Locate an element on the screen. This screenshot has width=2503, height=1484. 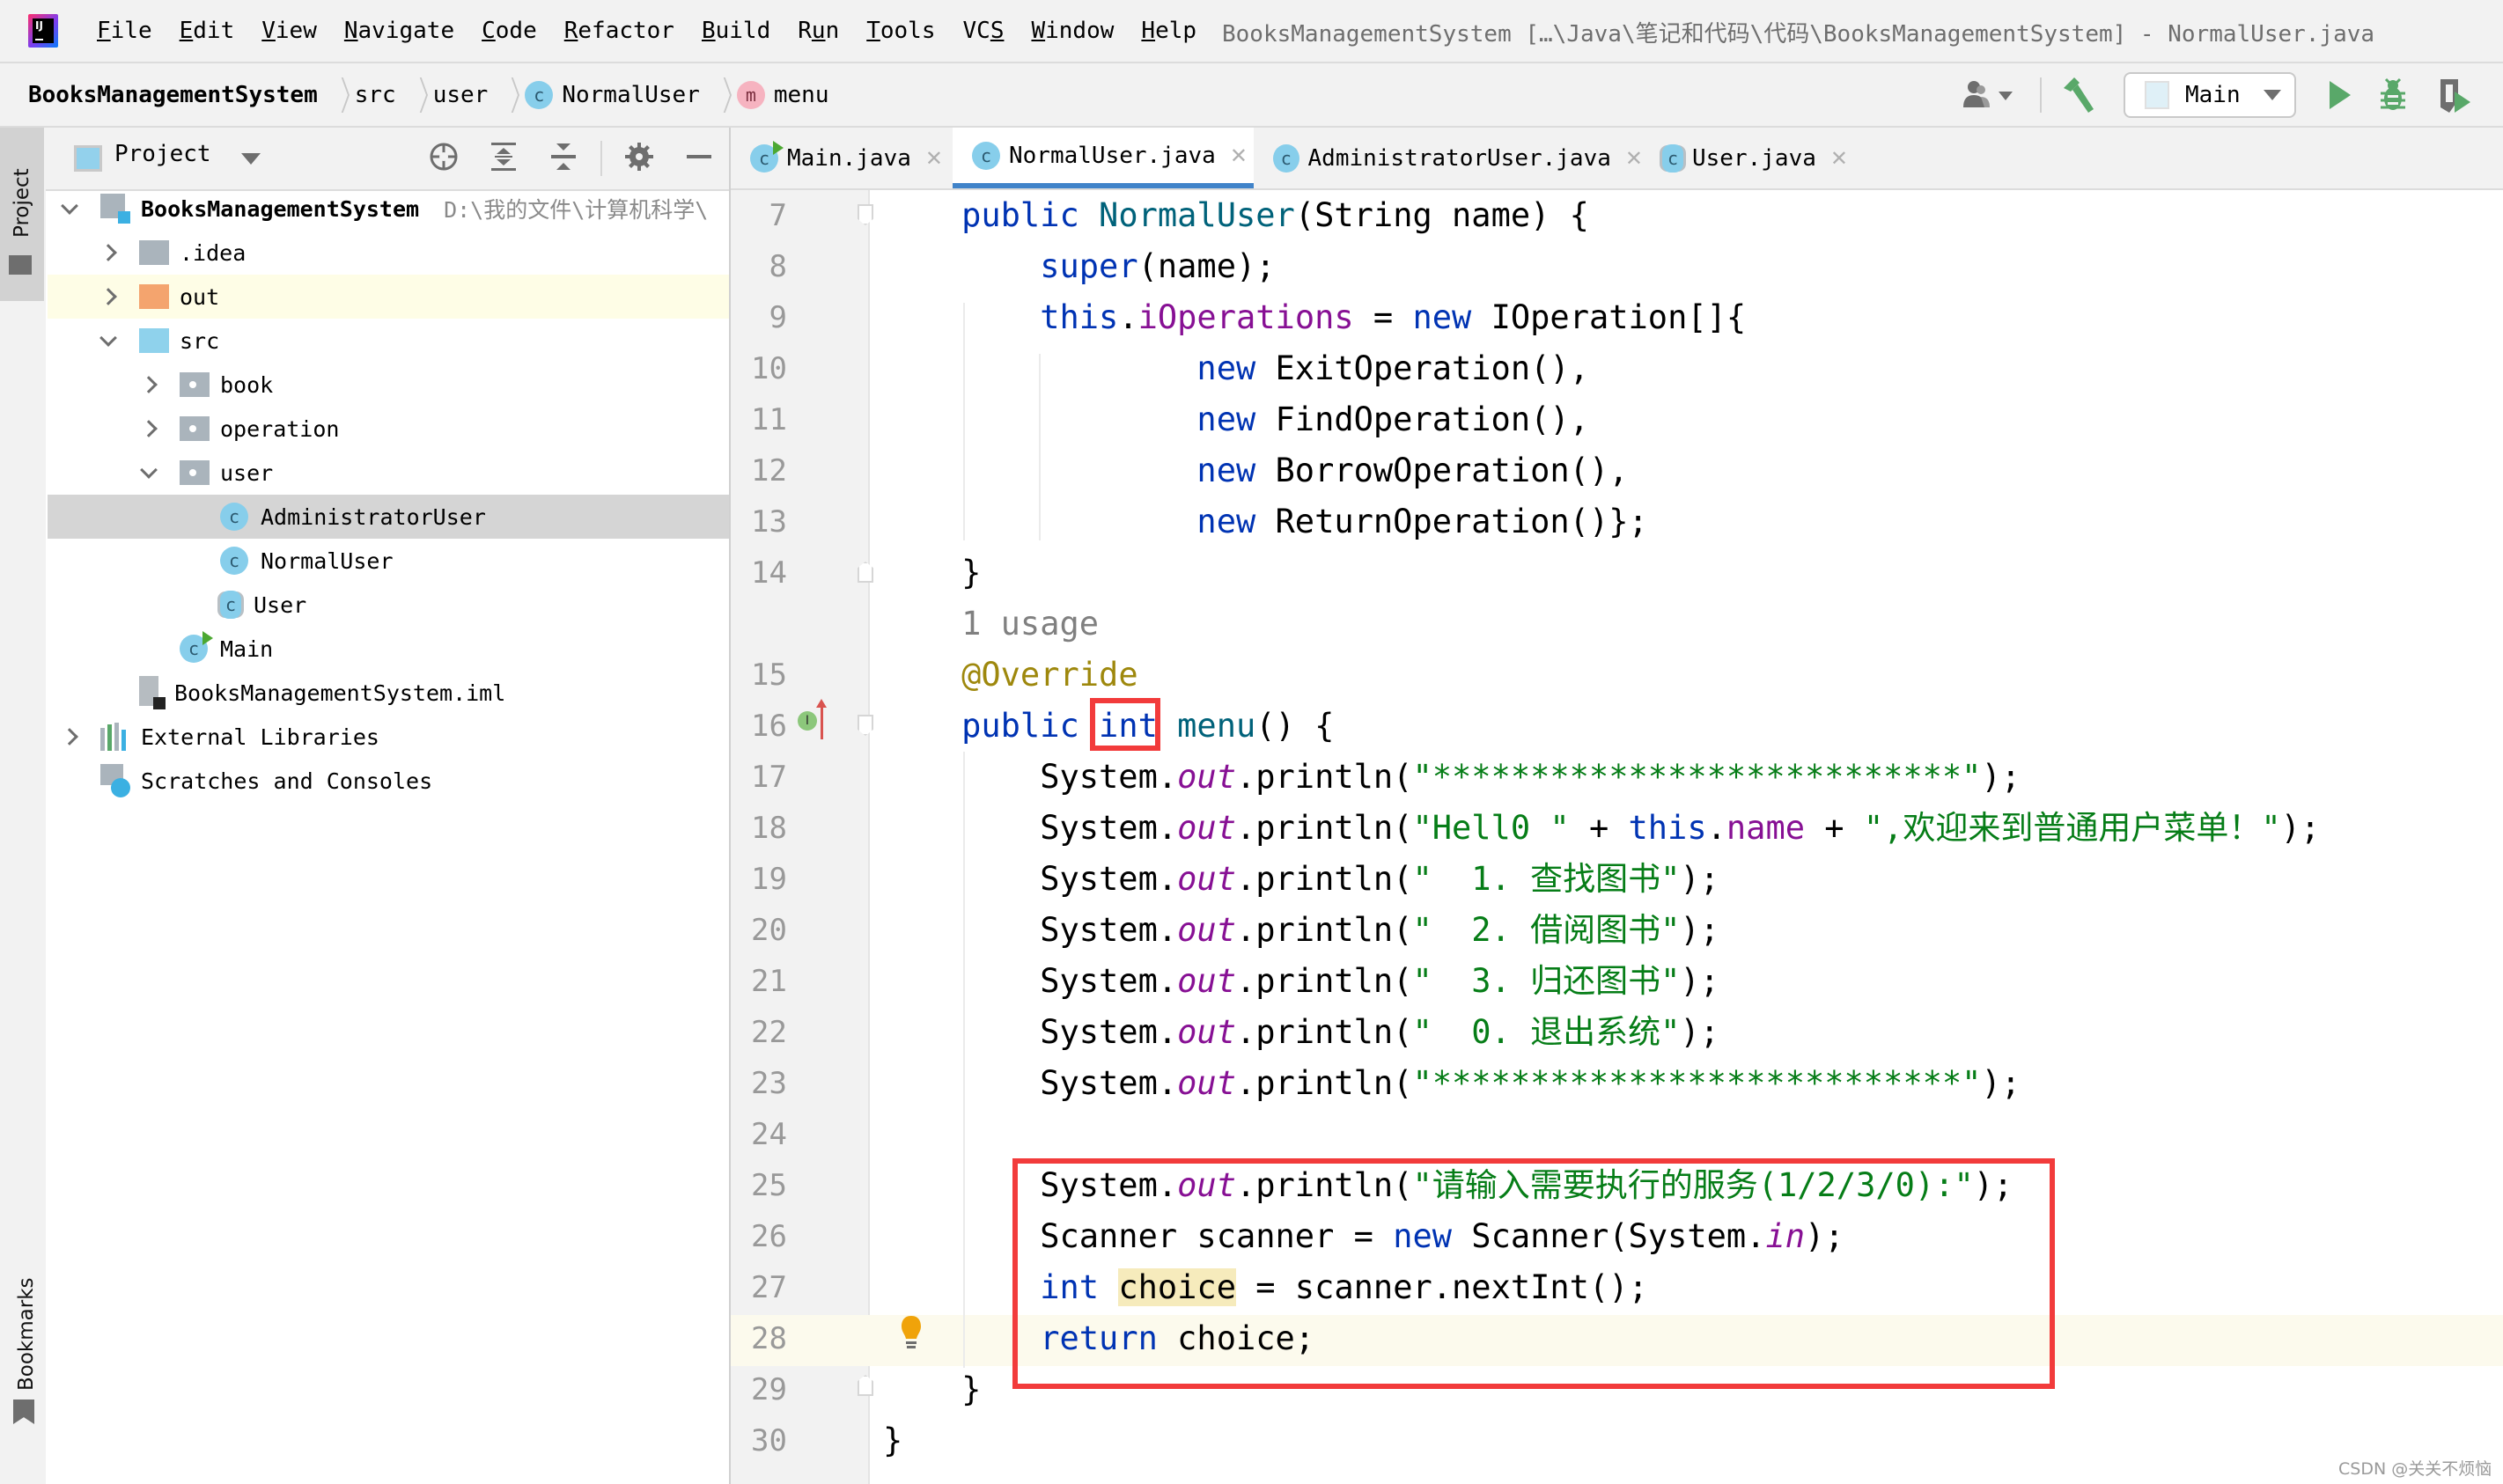
project-view-icon is located at coordinates (88, 159).